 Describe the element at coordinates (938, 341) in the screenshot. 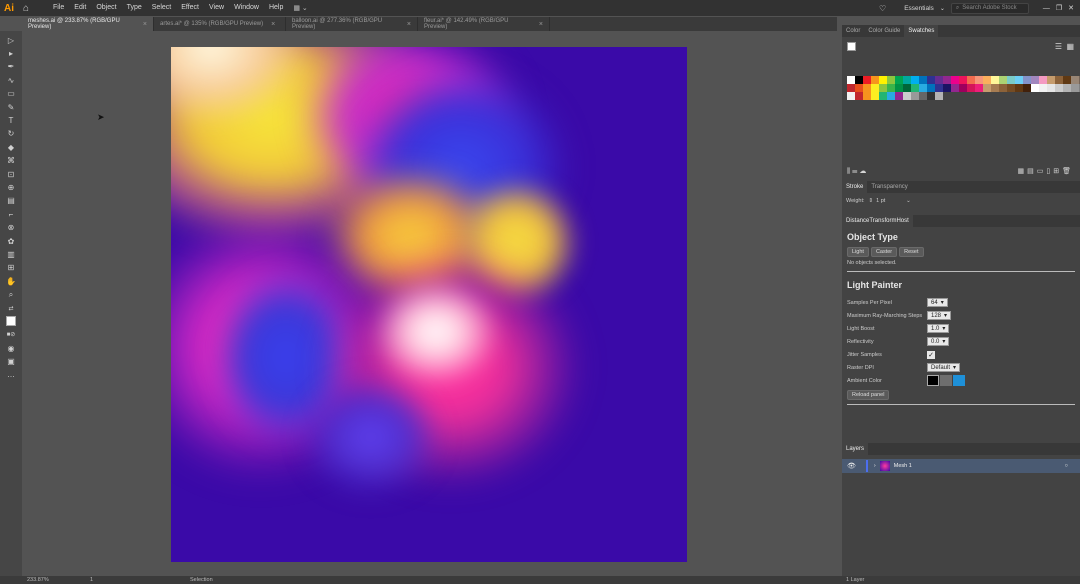

I see `reflectivity-select: 0.0 ▾` at that location.